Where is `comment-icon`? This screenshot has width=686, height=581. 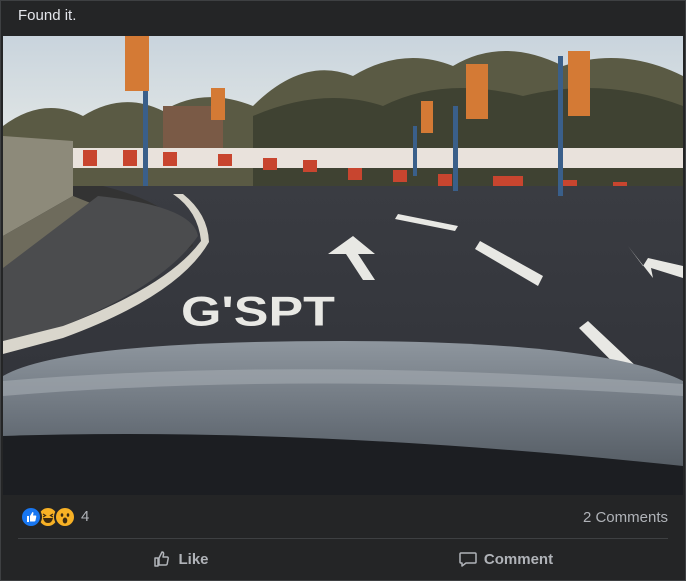 comment-icon is located at coordinates (468, 559).